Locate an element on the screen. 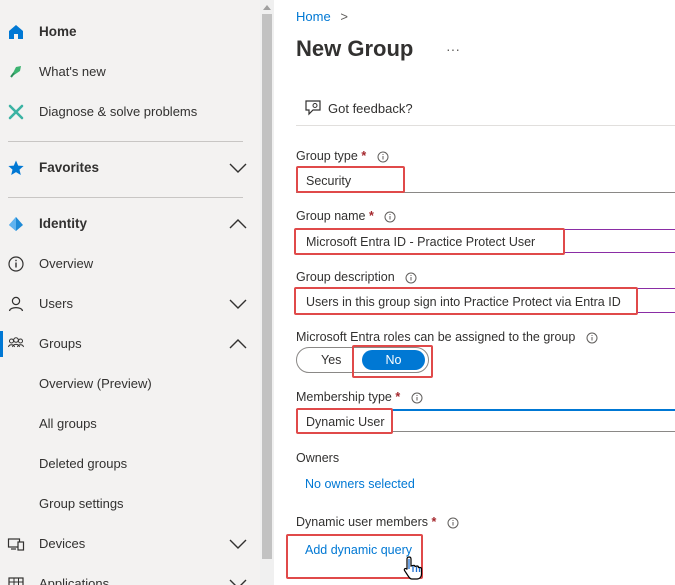  sidebar-item-label: Deleted groups is located at coordinates (83, 463).